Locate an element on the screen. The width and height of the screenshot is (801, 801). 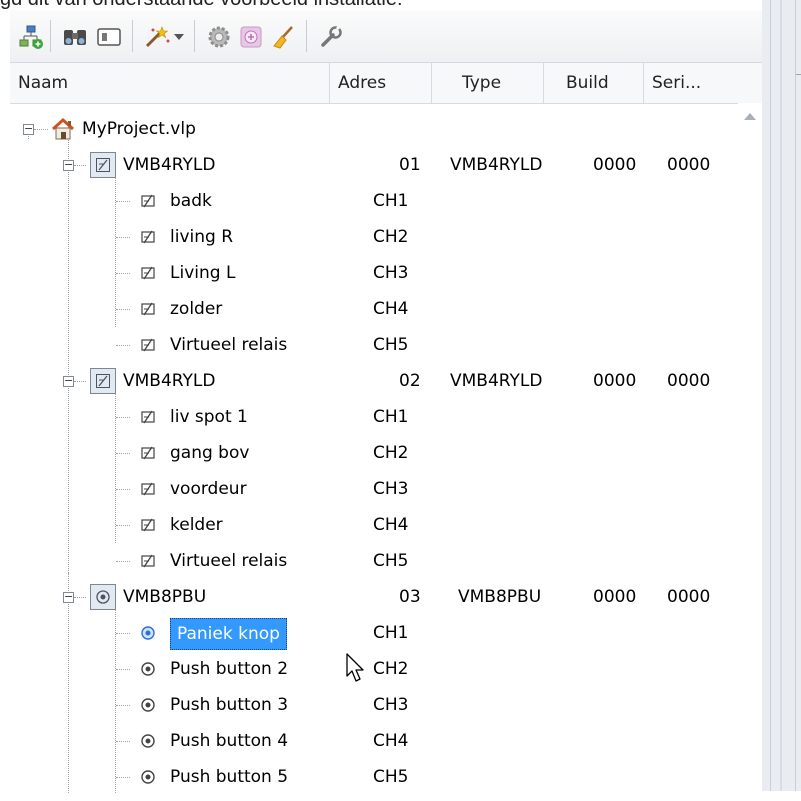
tree-row-channel: Push button 3 CH3 is located at coordinates (374, 705).